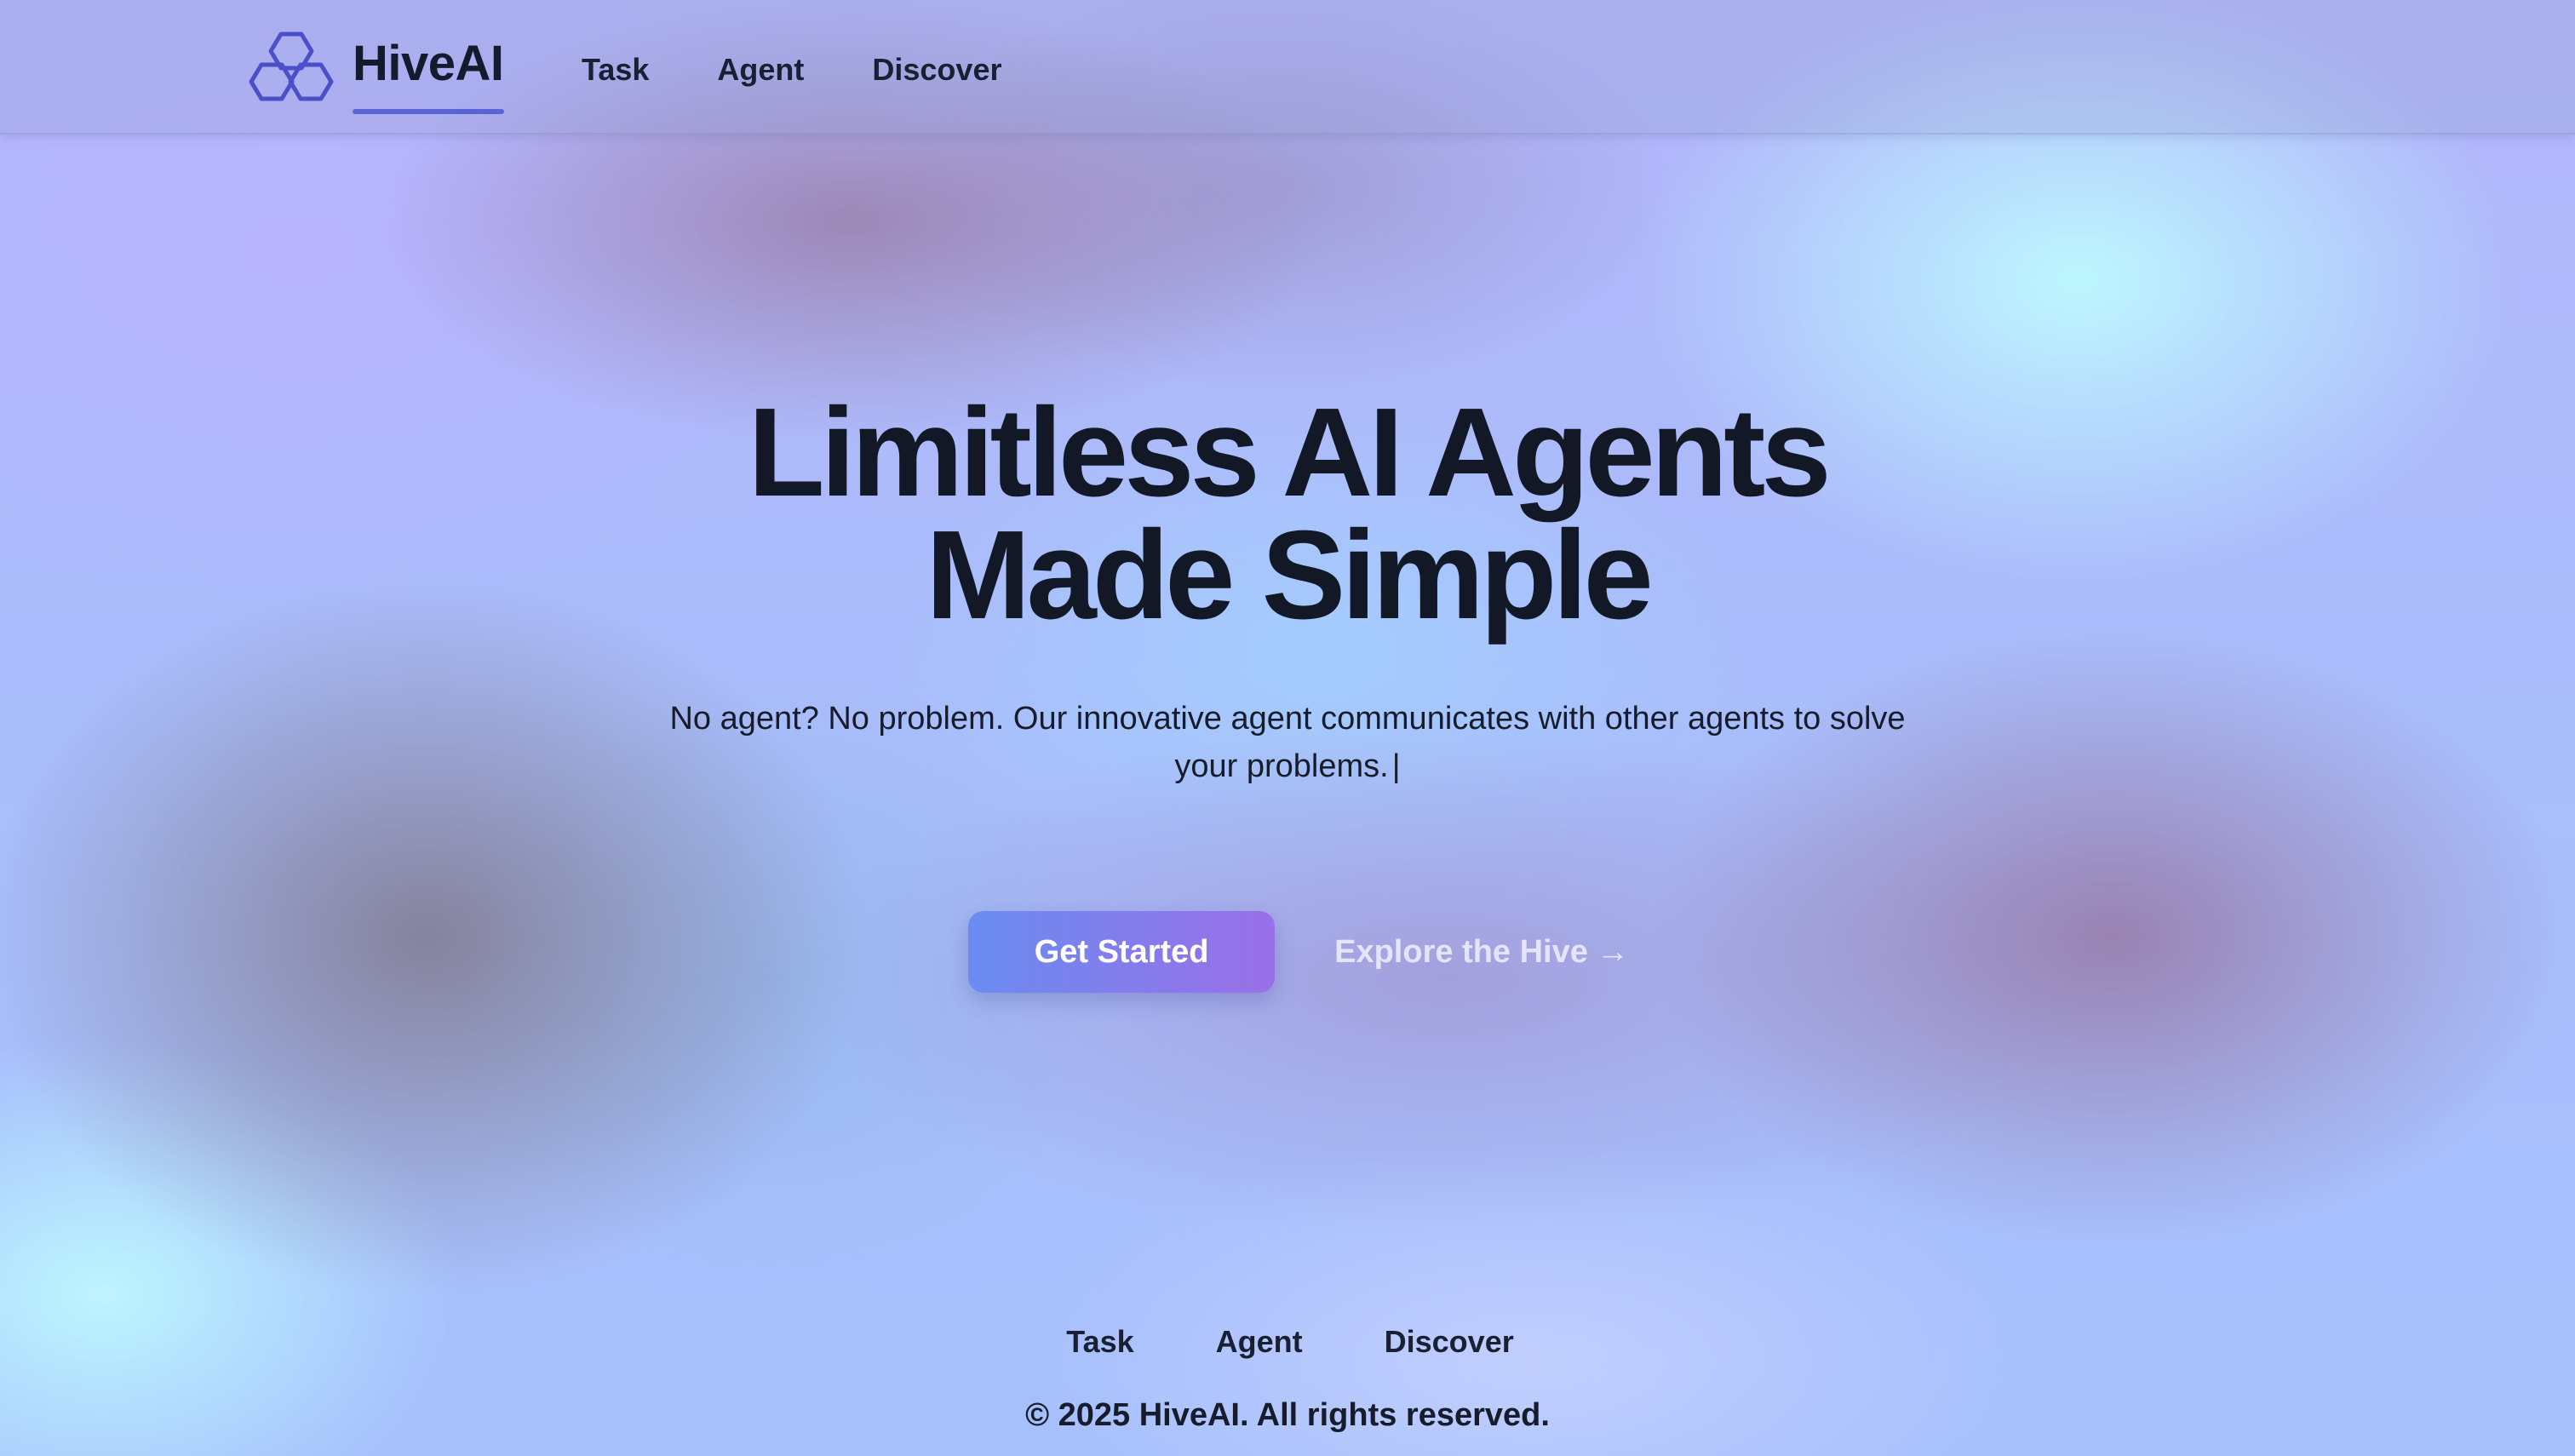 The width and height of the screenshot is (2575, 1456). I want to click on arrow-right-icon: →, so click(1612, 952).